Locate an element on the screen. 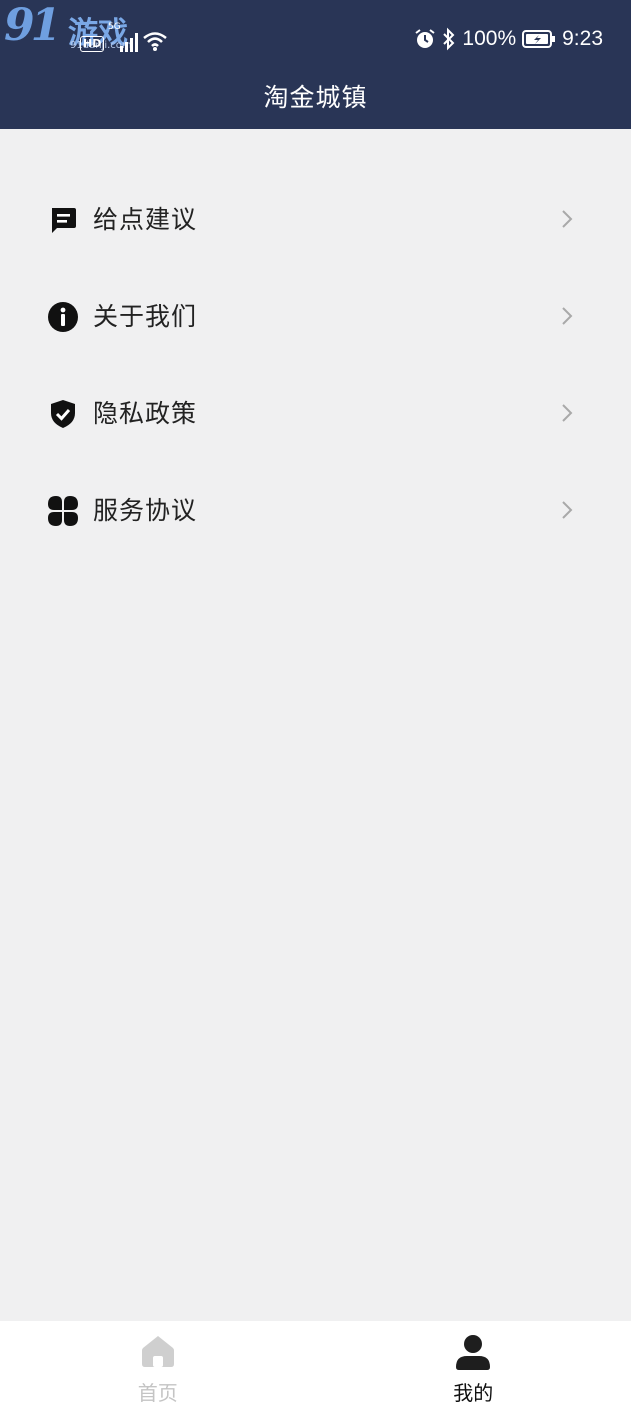  tab-mine: 我的 is located at coordinates (473, 1367).